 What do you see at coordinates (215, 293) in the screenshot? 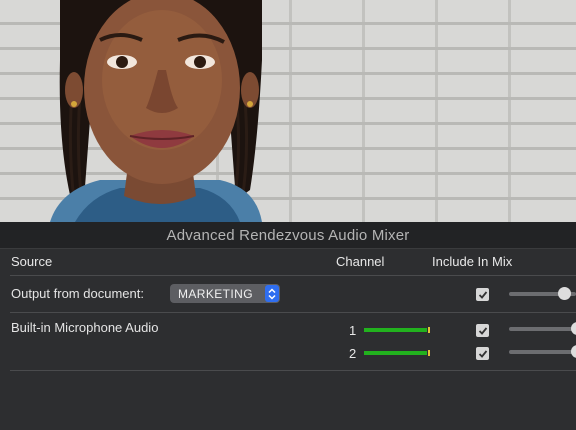
I see `document-select-value: MARKETING` at bounding box center [215, 293].